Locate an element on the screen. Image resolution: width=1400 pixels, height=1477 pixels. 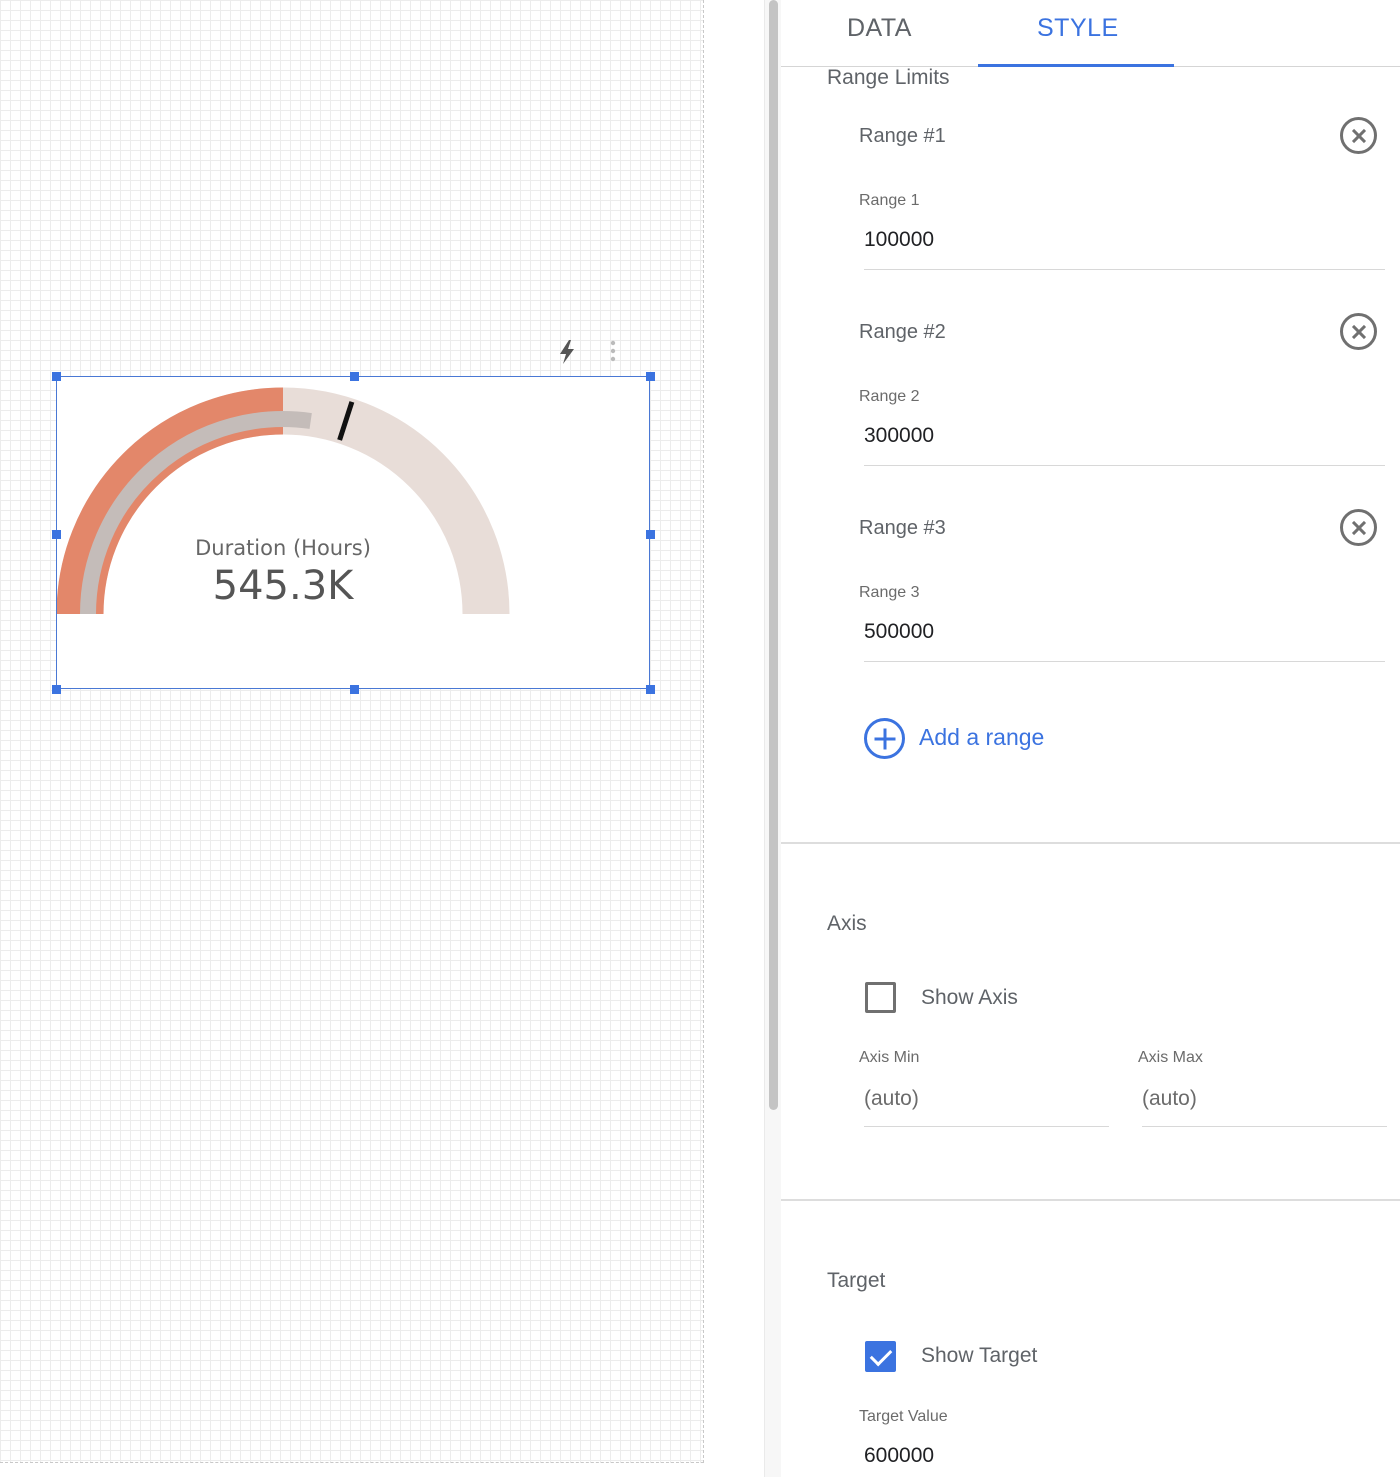
axis-min-input: (auto) is located at coordinates (891, 1099).